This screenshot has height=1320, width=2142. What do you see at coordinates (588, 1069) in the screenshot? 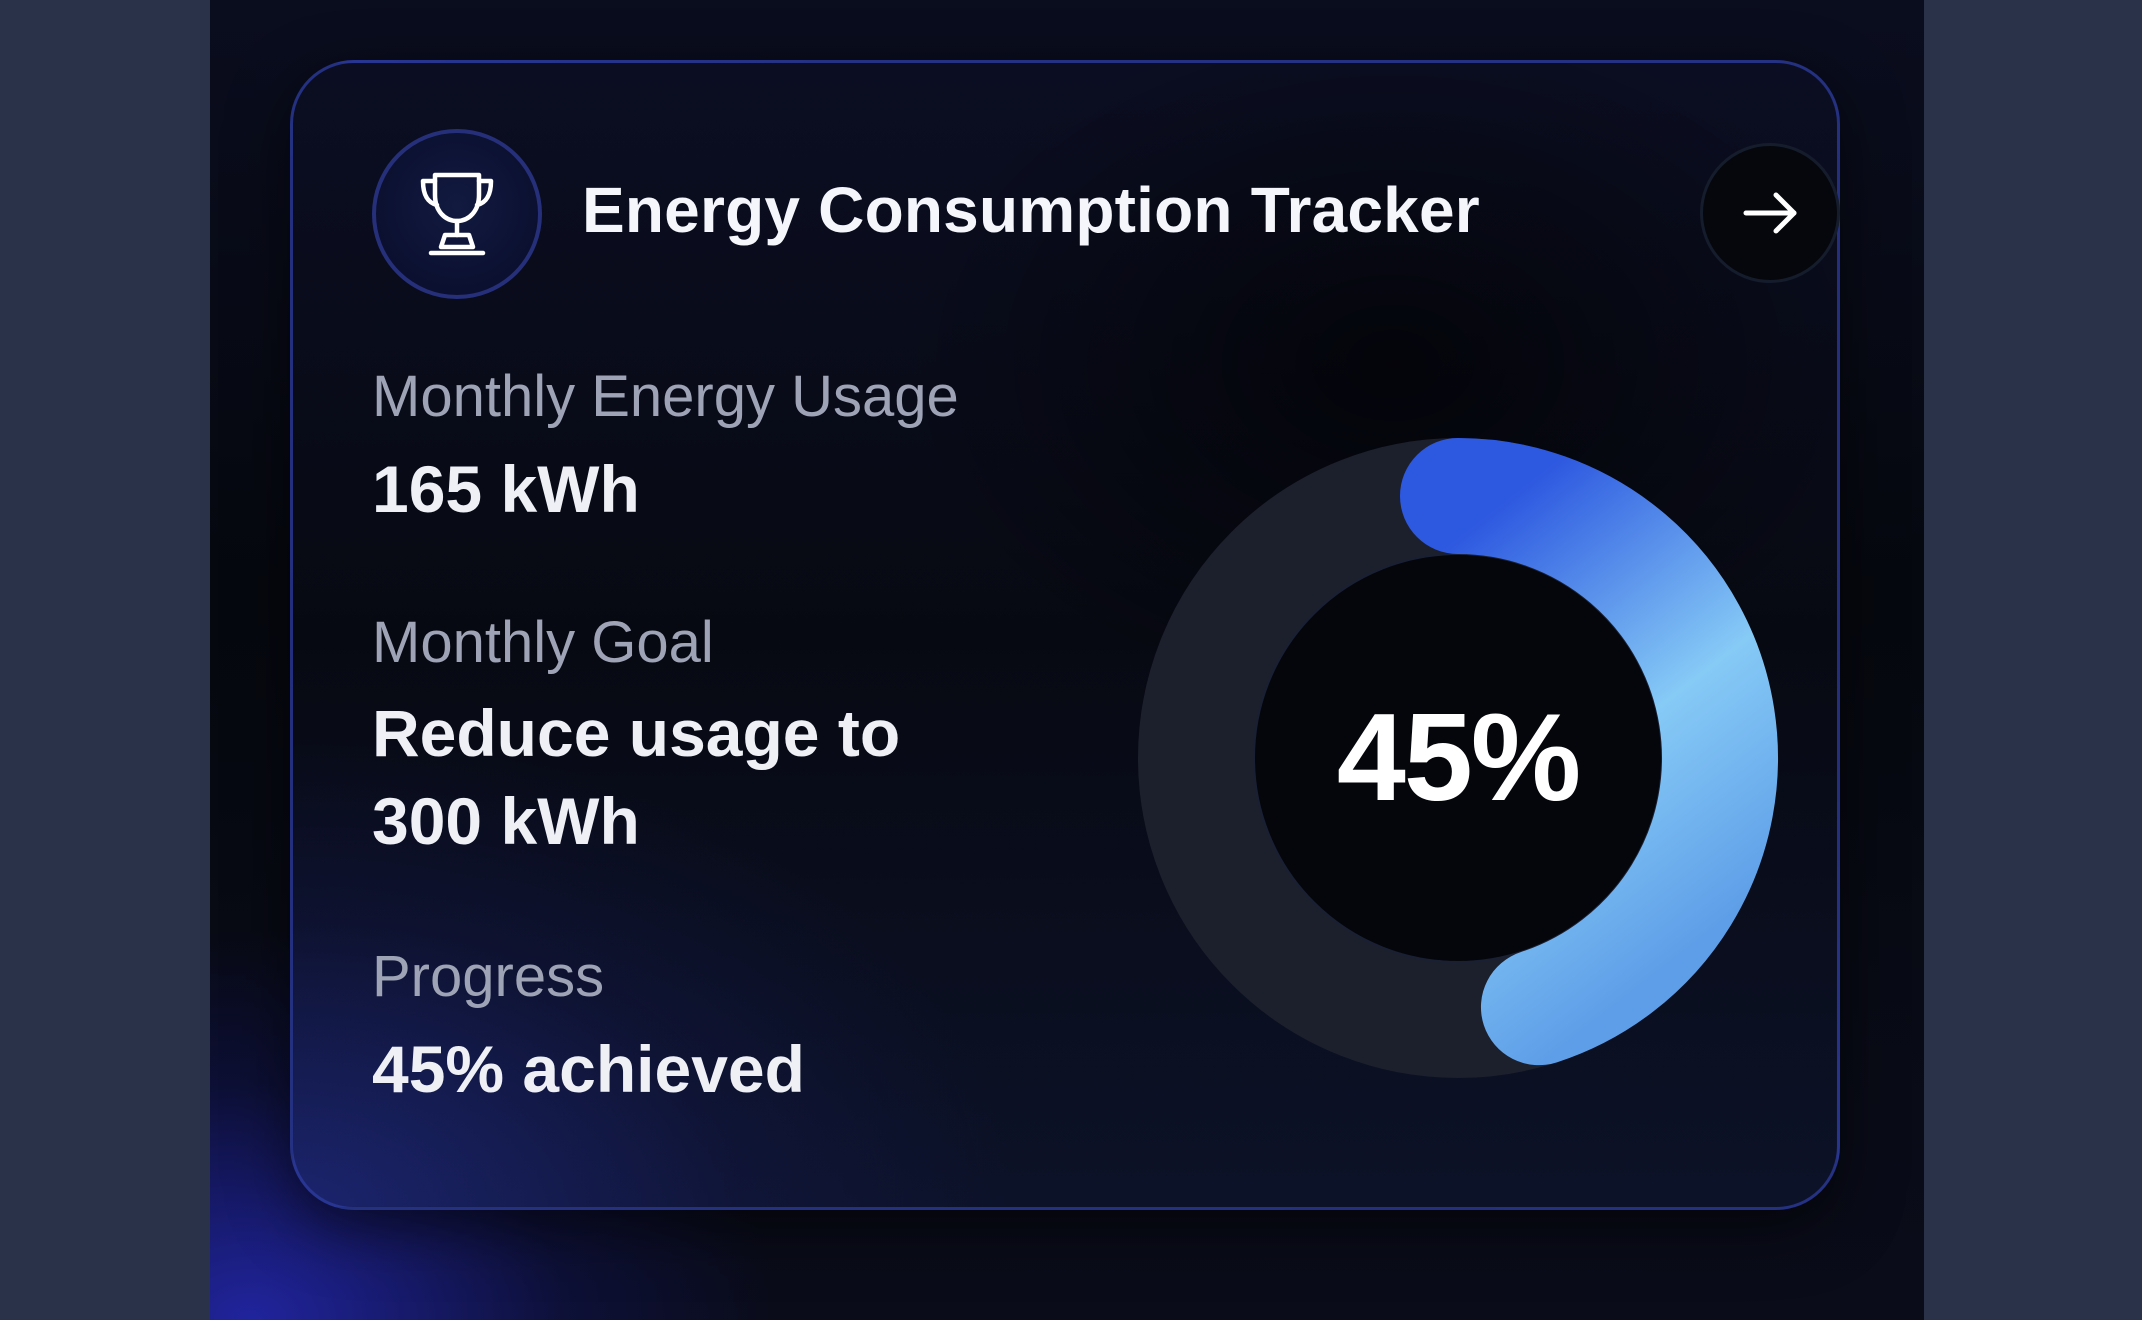
I see `progress-value: 45% achieved` at bounding box center [588, 1069].